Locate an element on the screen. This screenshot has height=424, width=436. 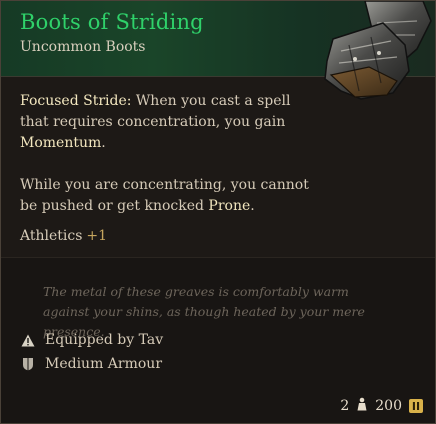
skill-bonus-value: +1 is located at coordinates (97, 236).